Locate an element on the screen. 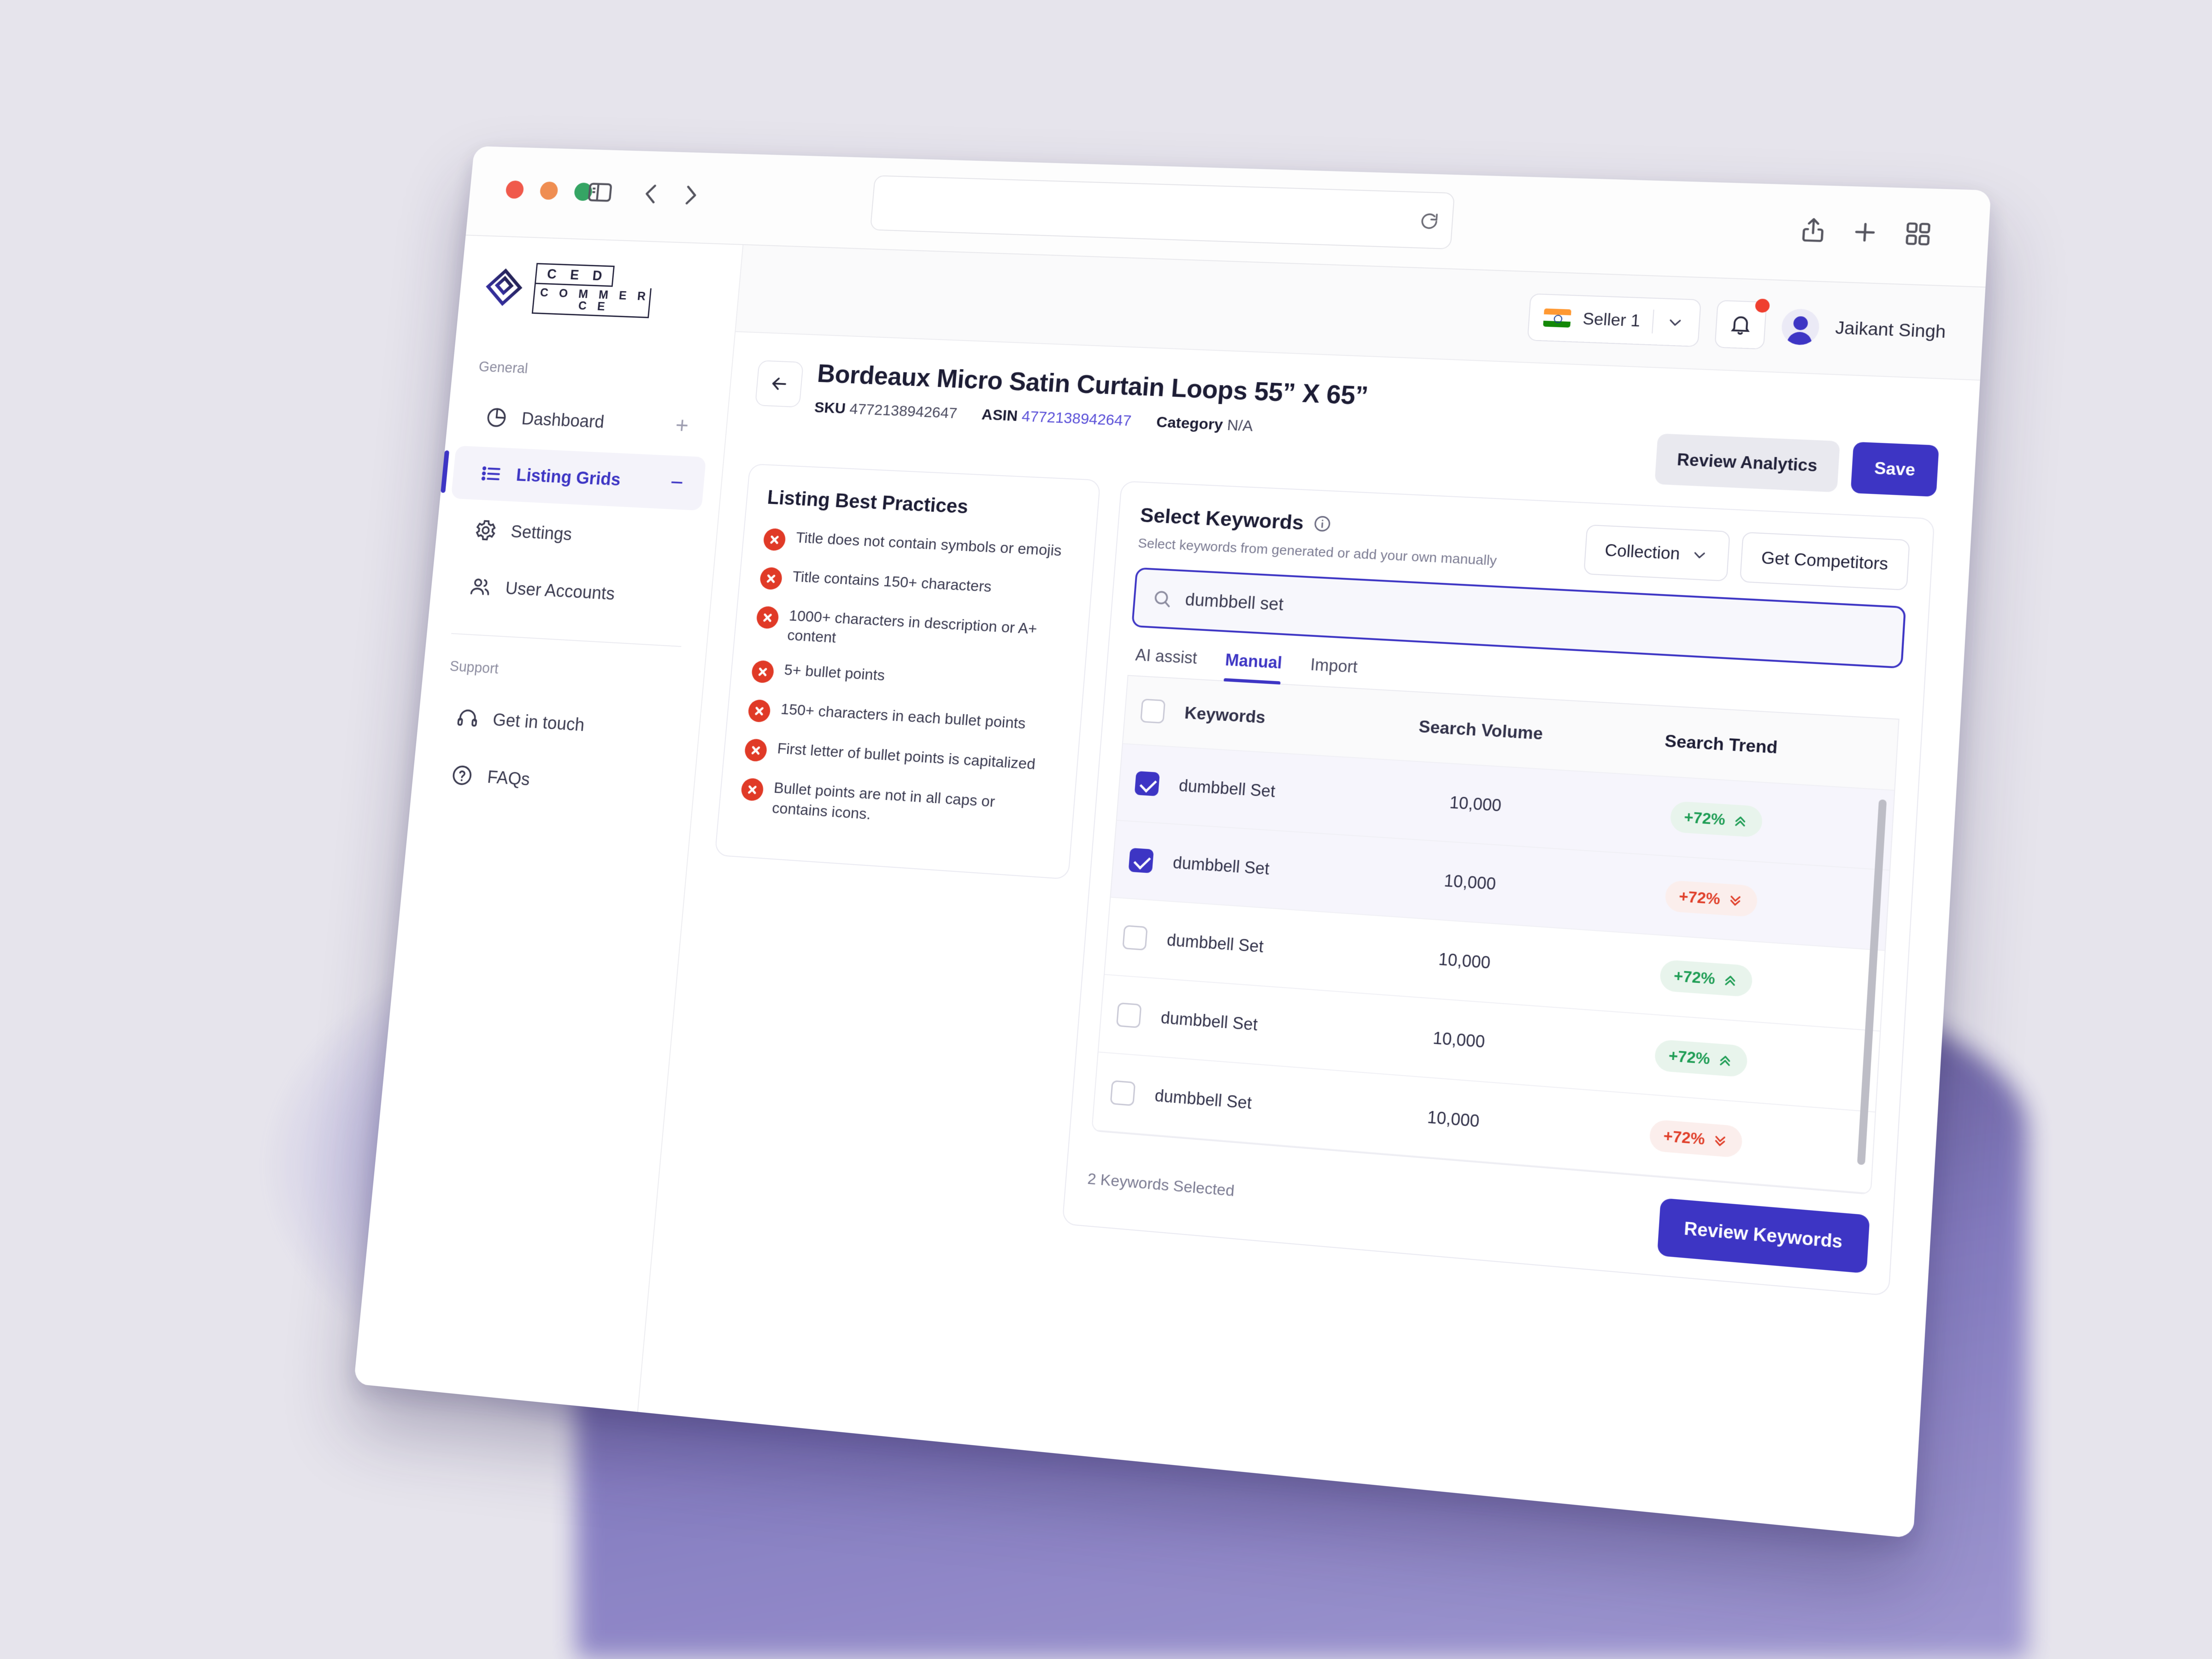 This screenshot has height=1659, width=2212. best-practice-item: 5+ bullet points is located at coordinates (907, 679).